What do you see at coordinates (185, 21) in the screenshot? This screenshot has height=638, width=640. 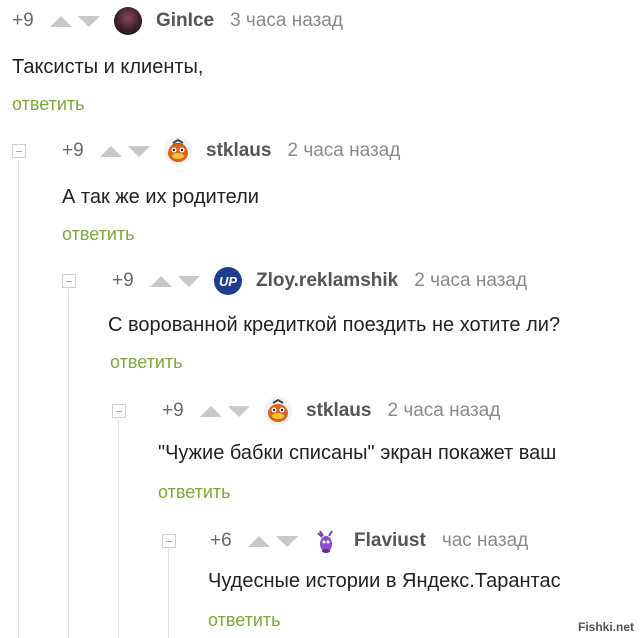 I see `comment-author: GinIce` at bounding box center [185, 21].